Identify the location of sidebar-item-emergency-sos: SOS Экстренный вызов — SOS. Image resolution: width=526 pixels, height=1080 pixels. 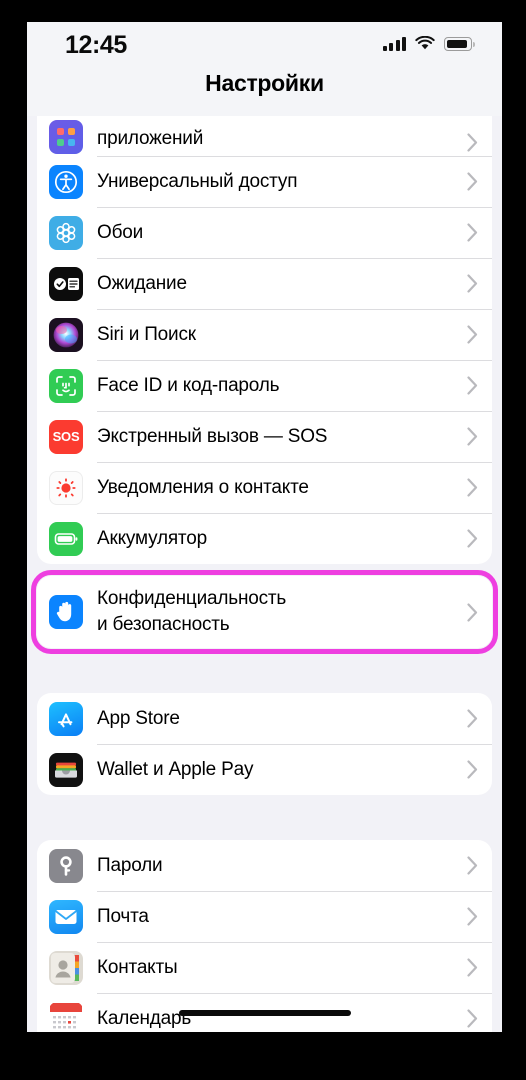
(264, 436).